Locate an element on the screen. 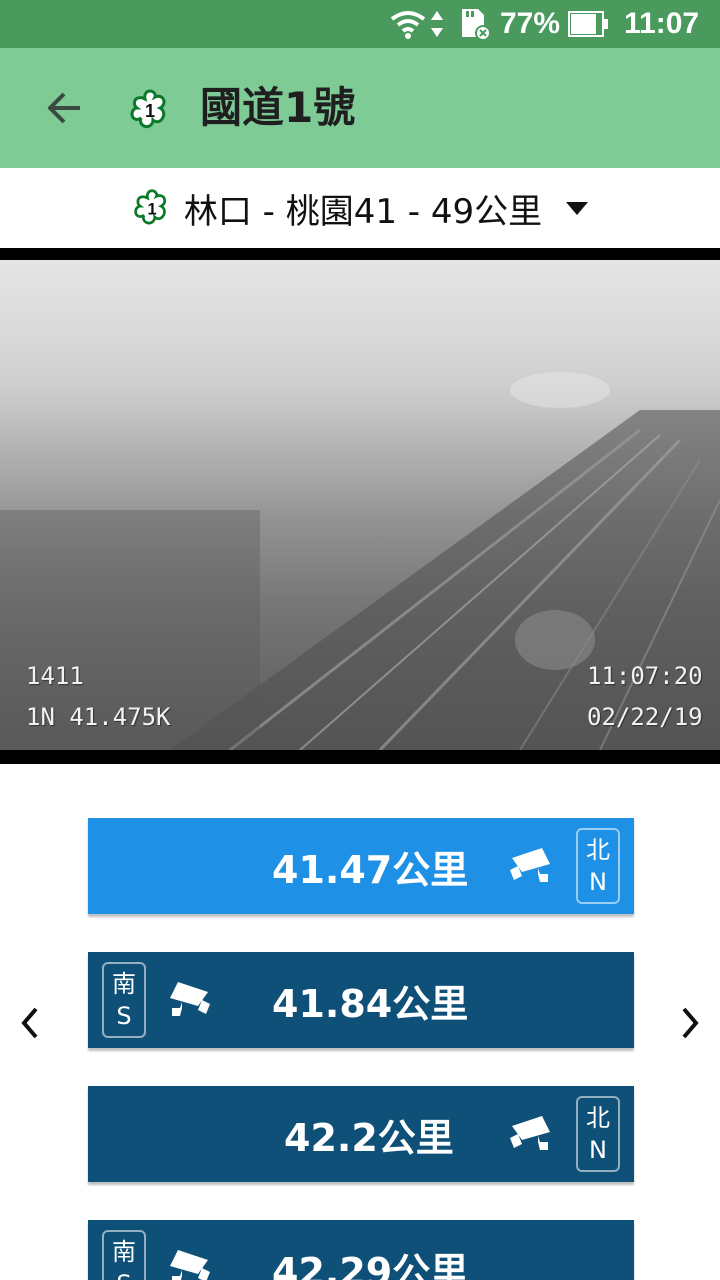  camera-button: 南 S 42.29公里 is located at coordinates (361, 1250).